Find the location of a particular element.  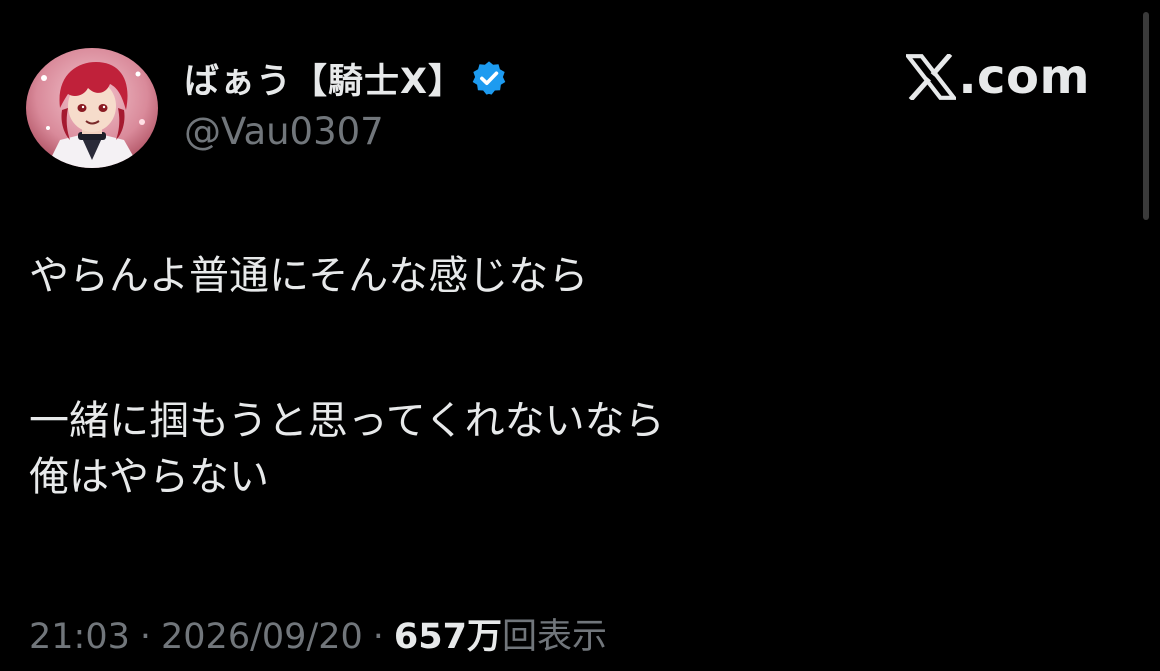

avatar-image is located at coordinates (92, 108).